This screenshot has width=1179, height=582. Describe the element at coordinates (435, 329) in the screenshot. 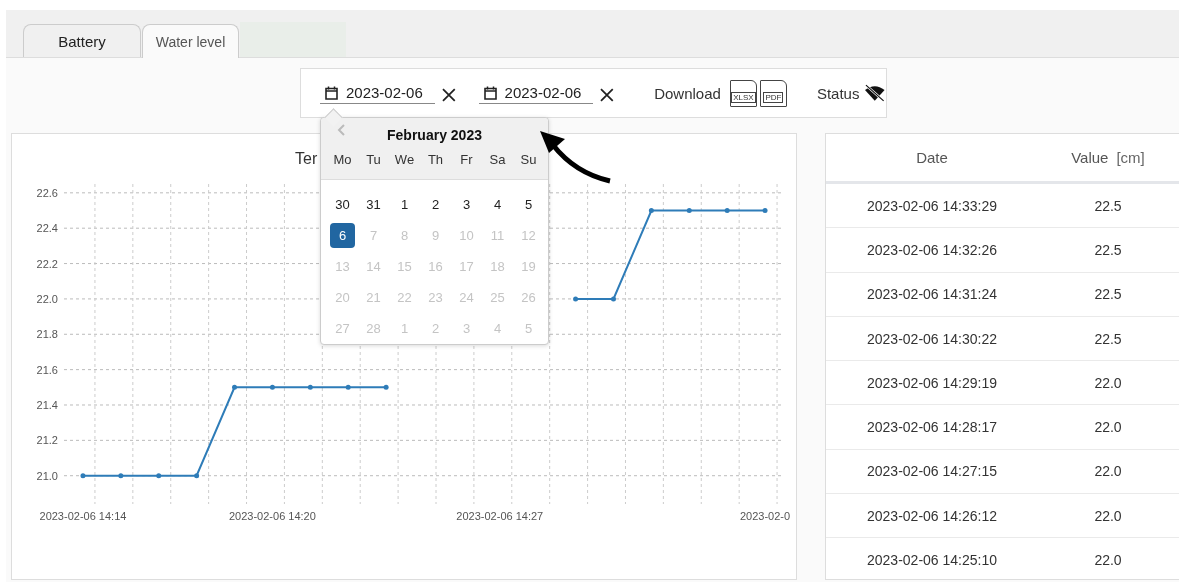

I see `day-cell-text: 2` at that location.